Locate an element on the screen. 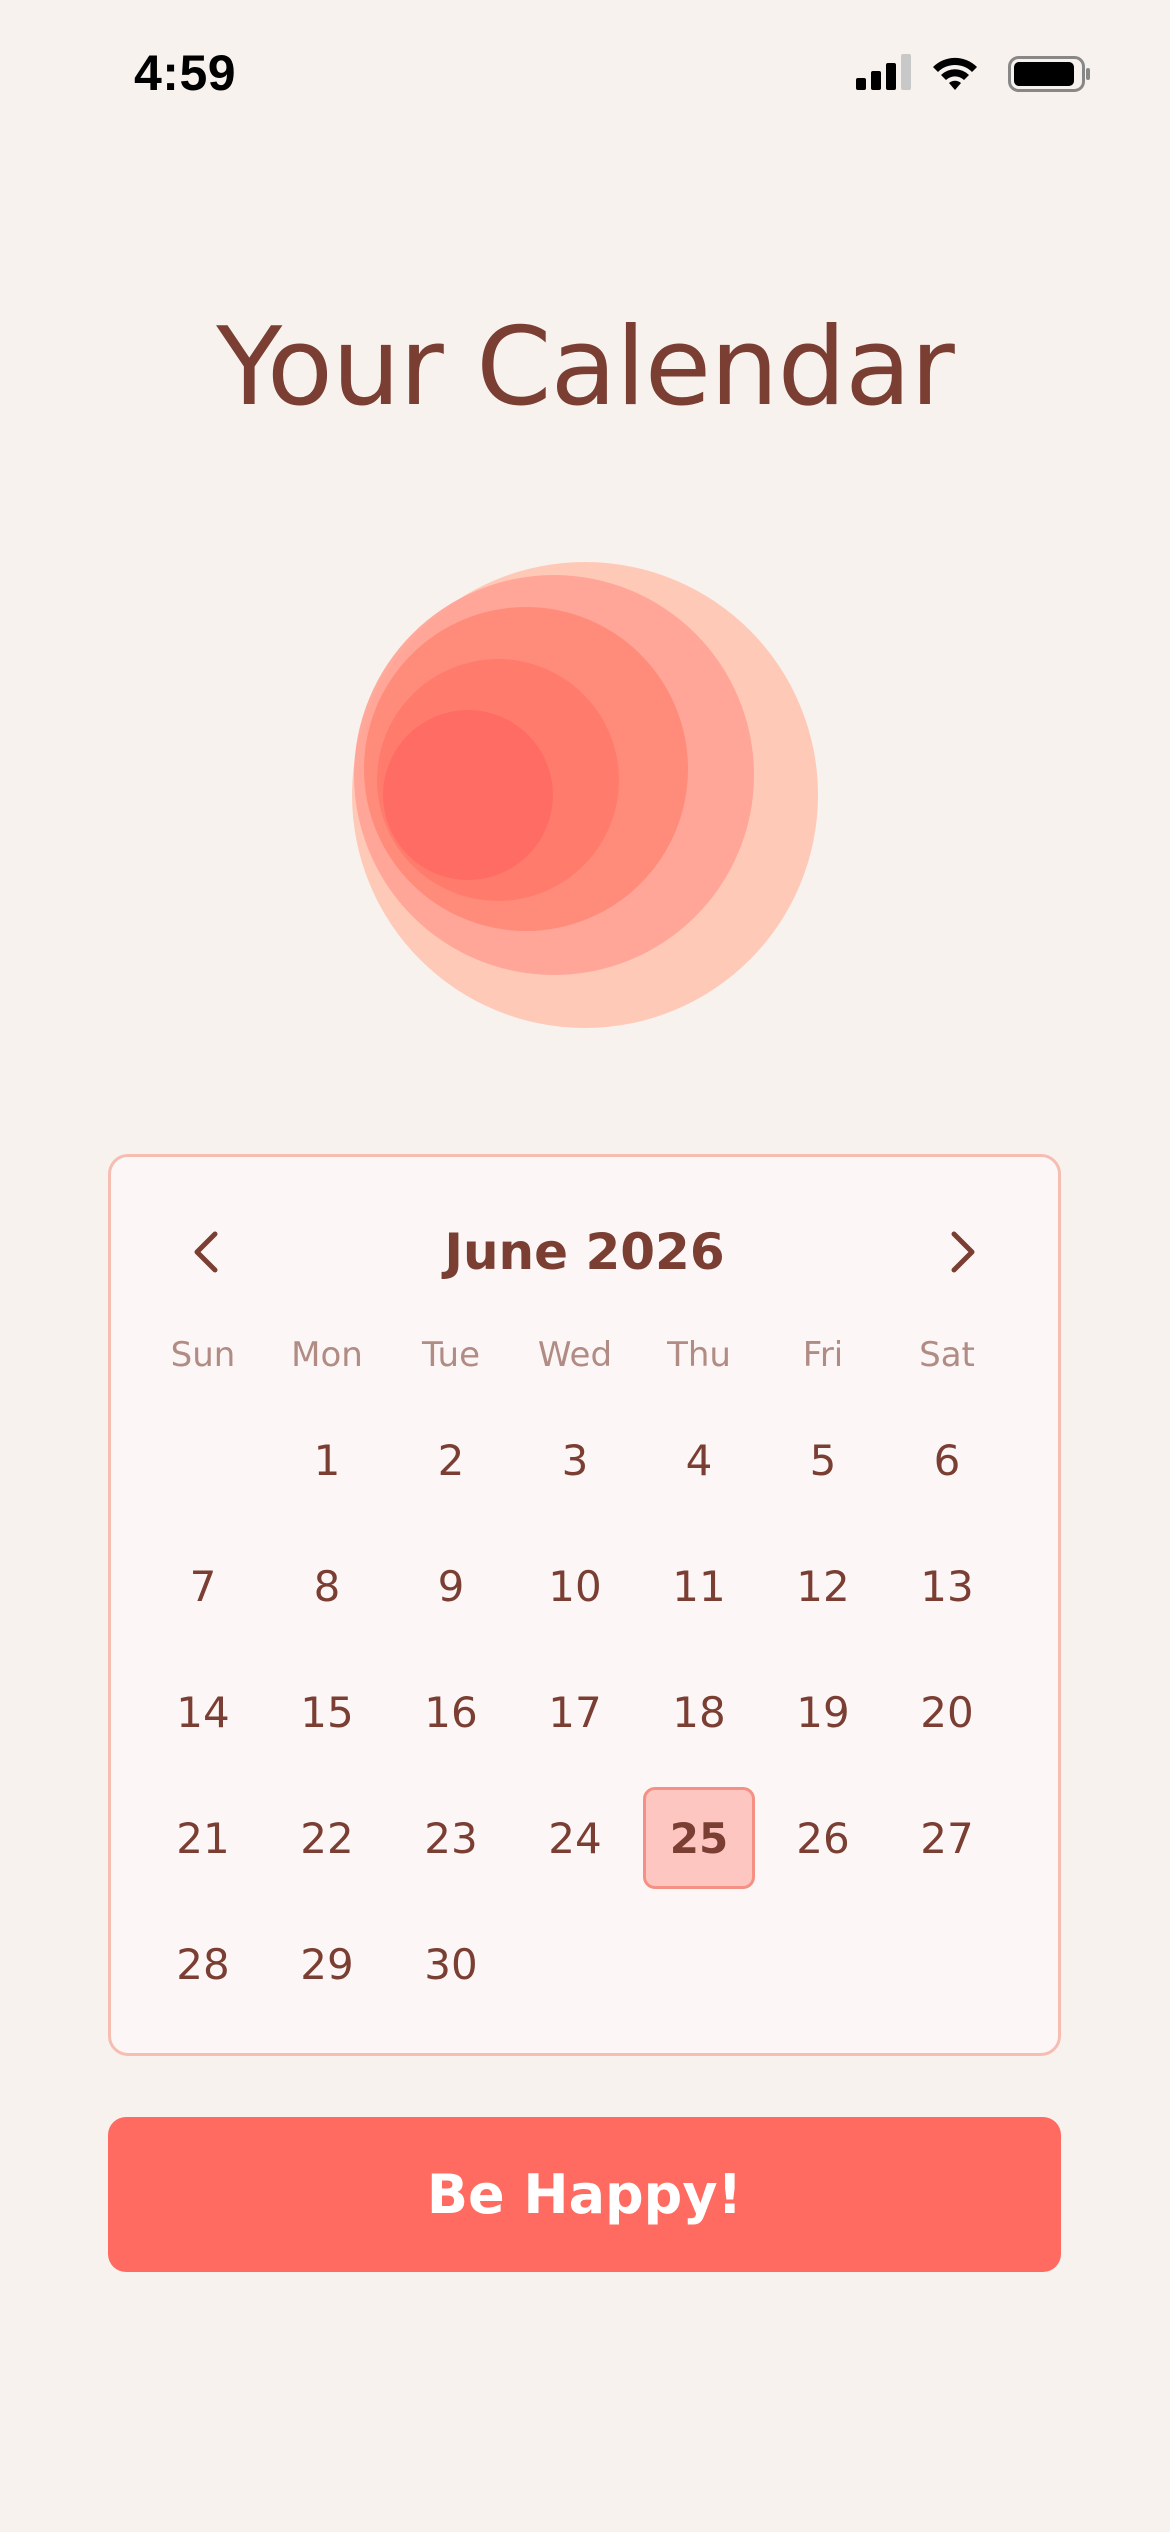 The image size is (1170, 2532). day-cell: 7 is located at coordinates (203, 1586).